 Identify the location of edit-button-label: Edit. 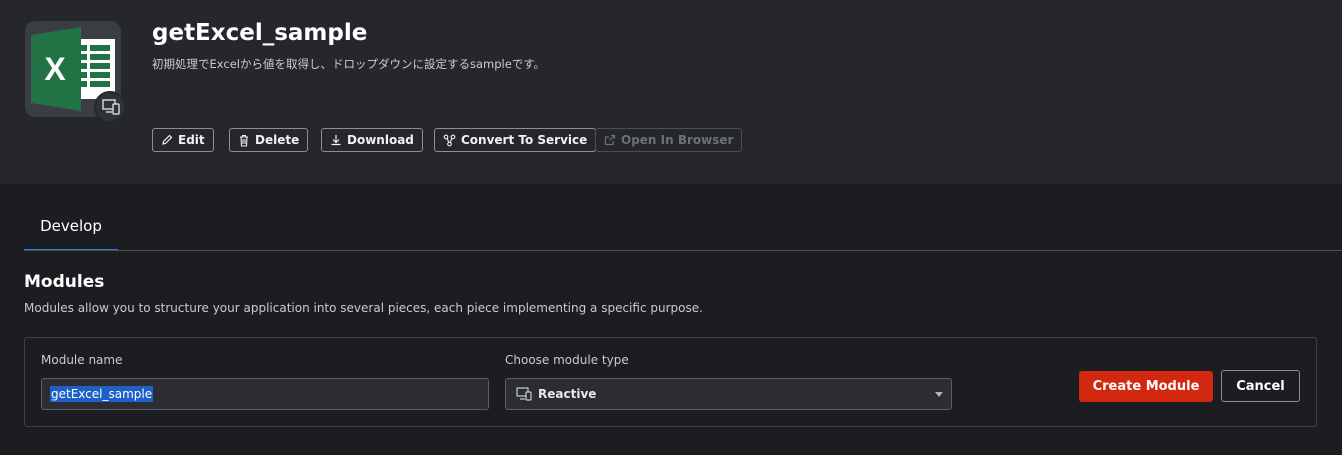
(191, 140).